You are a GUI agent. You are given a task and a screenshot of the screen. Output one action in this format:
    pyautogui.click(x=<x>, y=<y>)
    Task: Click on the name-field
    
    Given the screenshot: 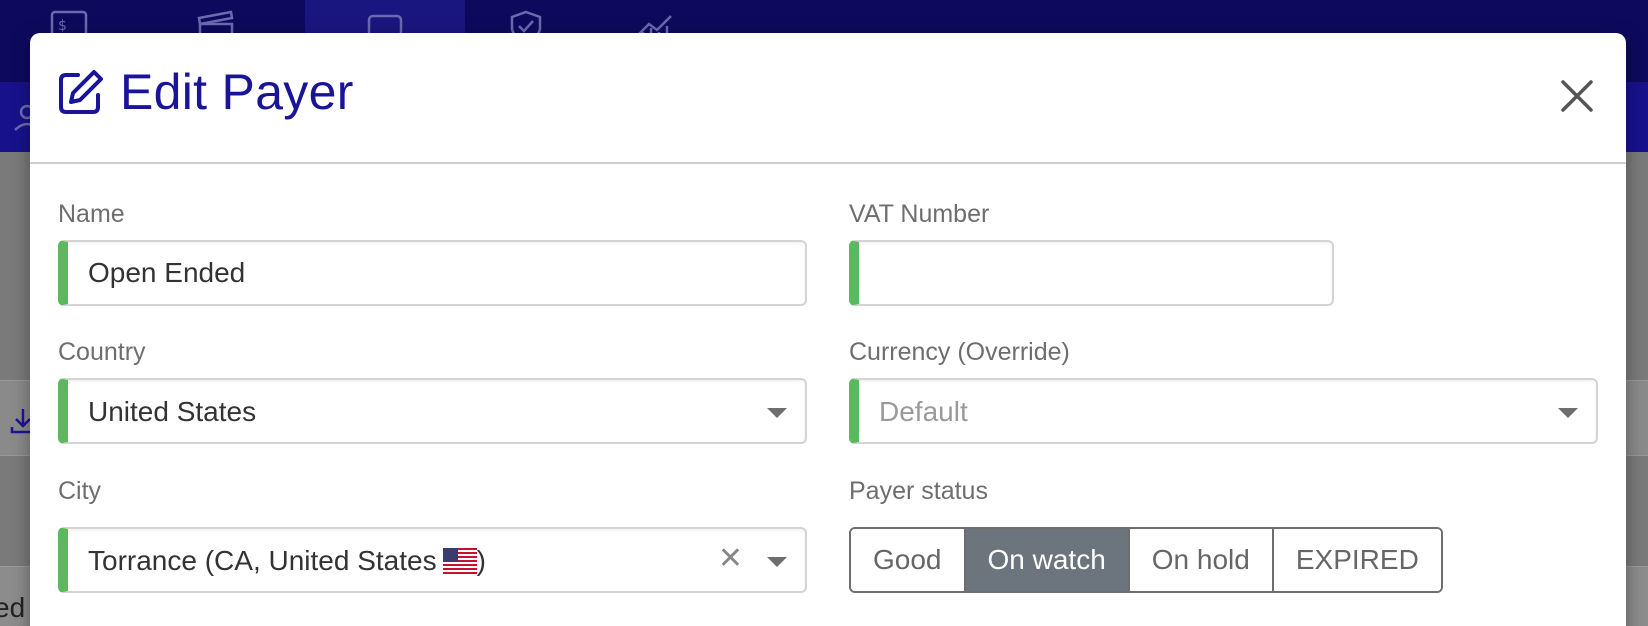 What is the action you would take?
    pyautogui.click(x=432, y=273)
    